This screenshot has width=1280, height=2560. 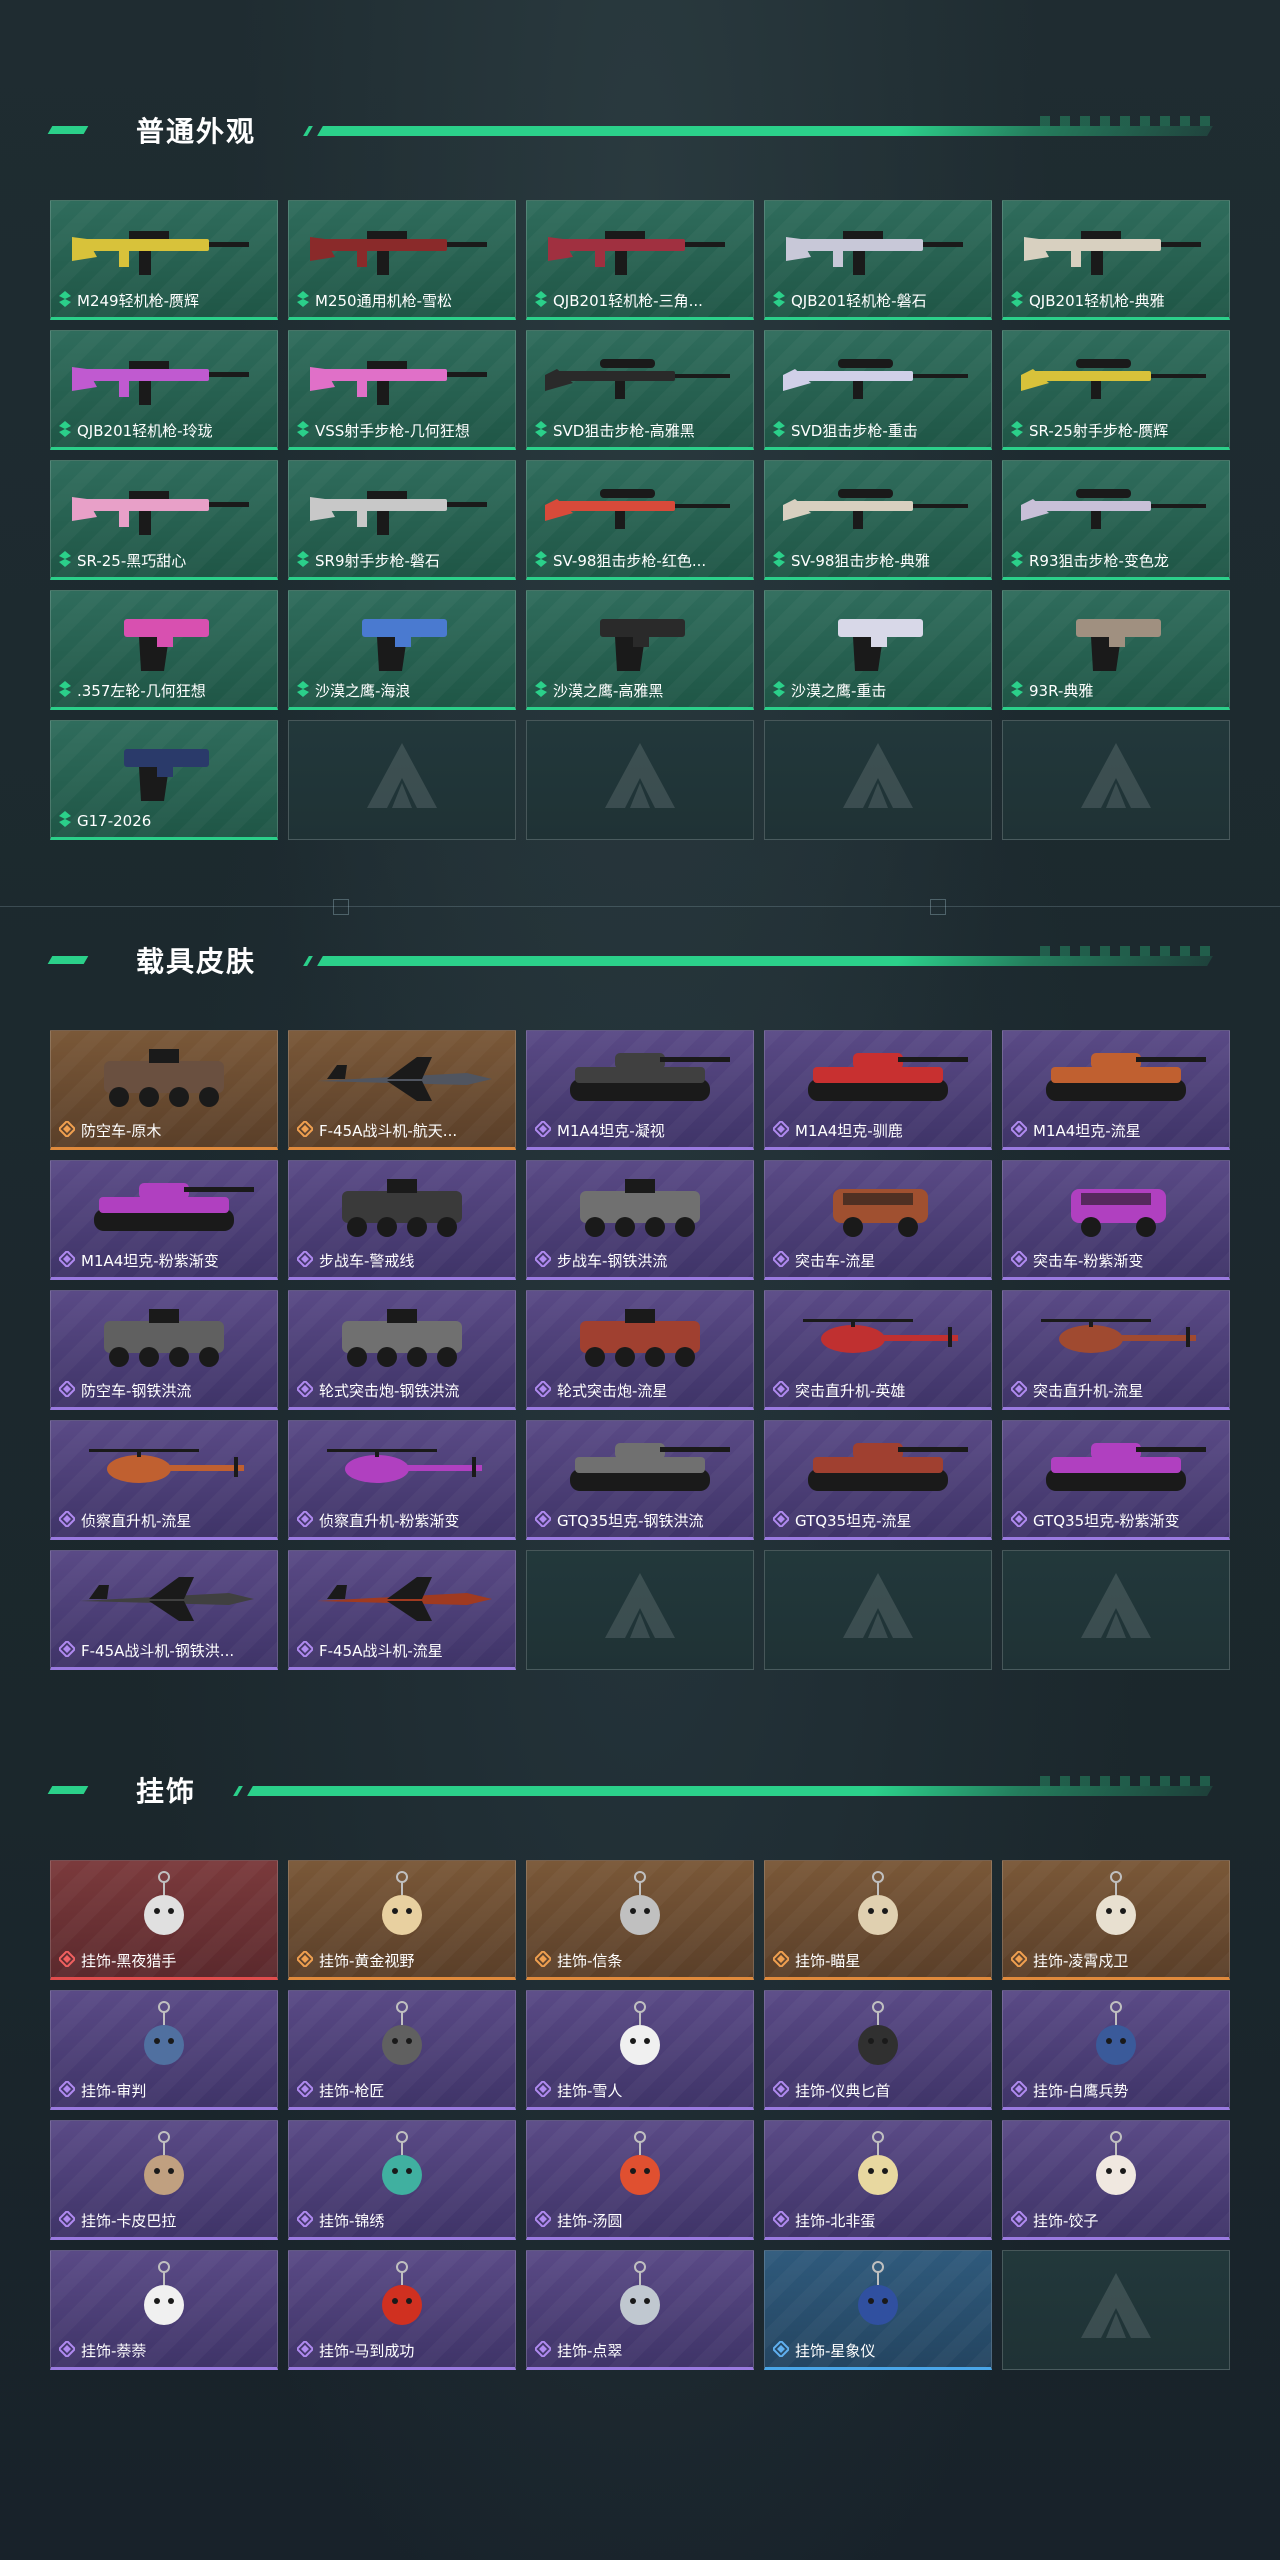 What do you see at coordinates (1116, 1350) in the screenshot?
I see `item-card: 突击直升机-流星` at bounding box center [1116, 1350].